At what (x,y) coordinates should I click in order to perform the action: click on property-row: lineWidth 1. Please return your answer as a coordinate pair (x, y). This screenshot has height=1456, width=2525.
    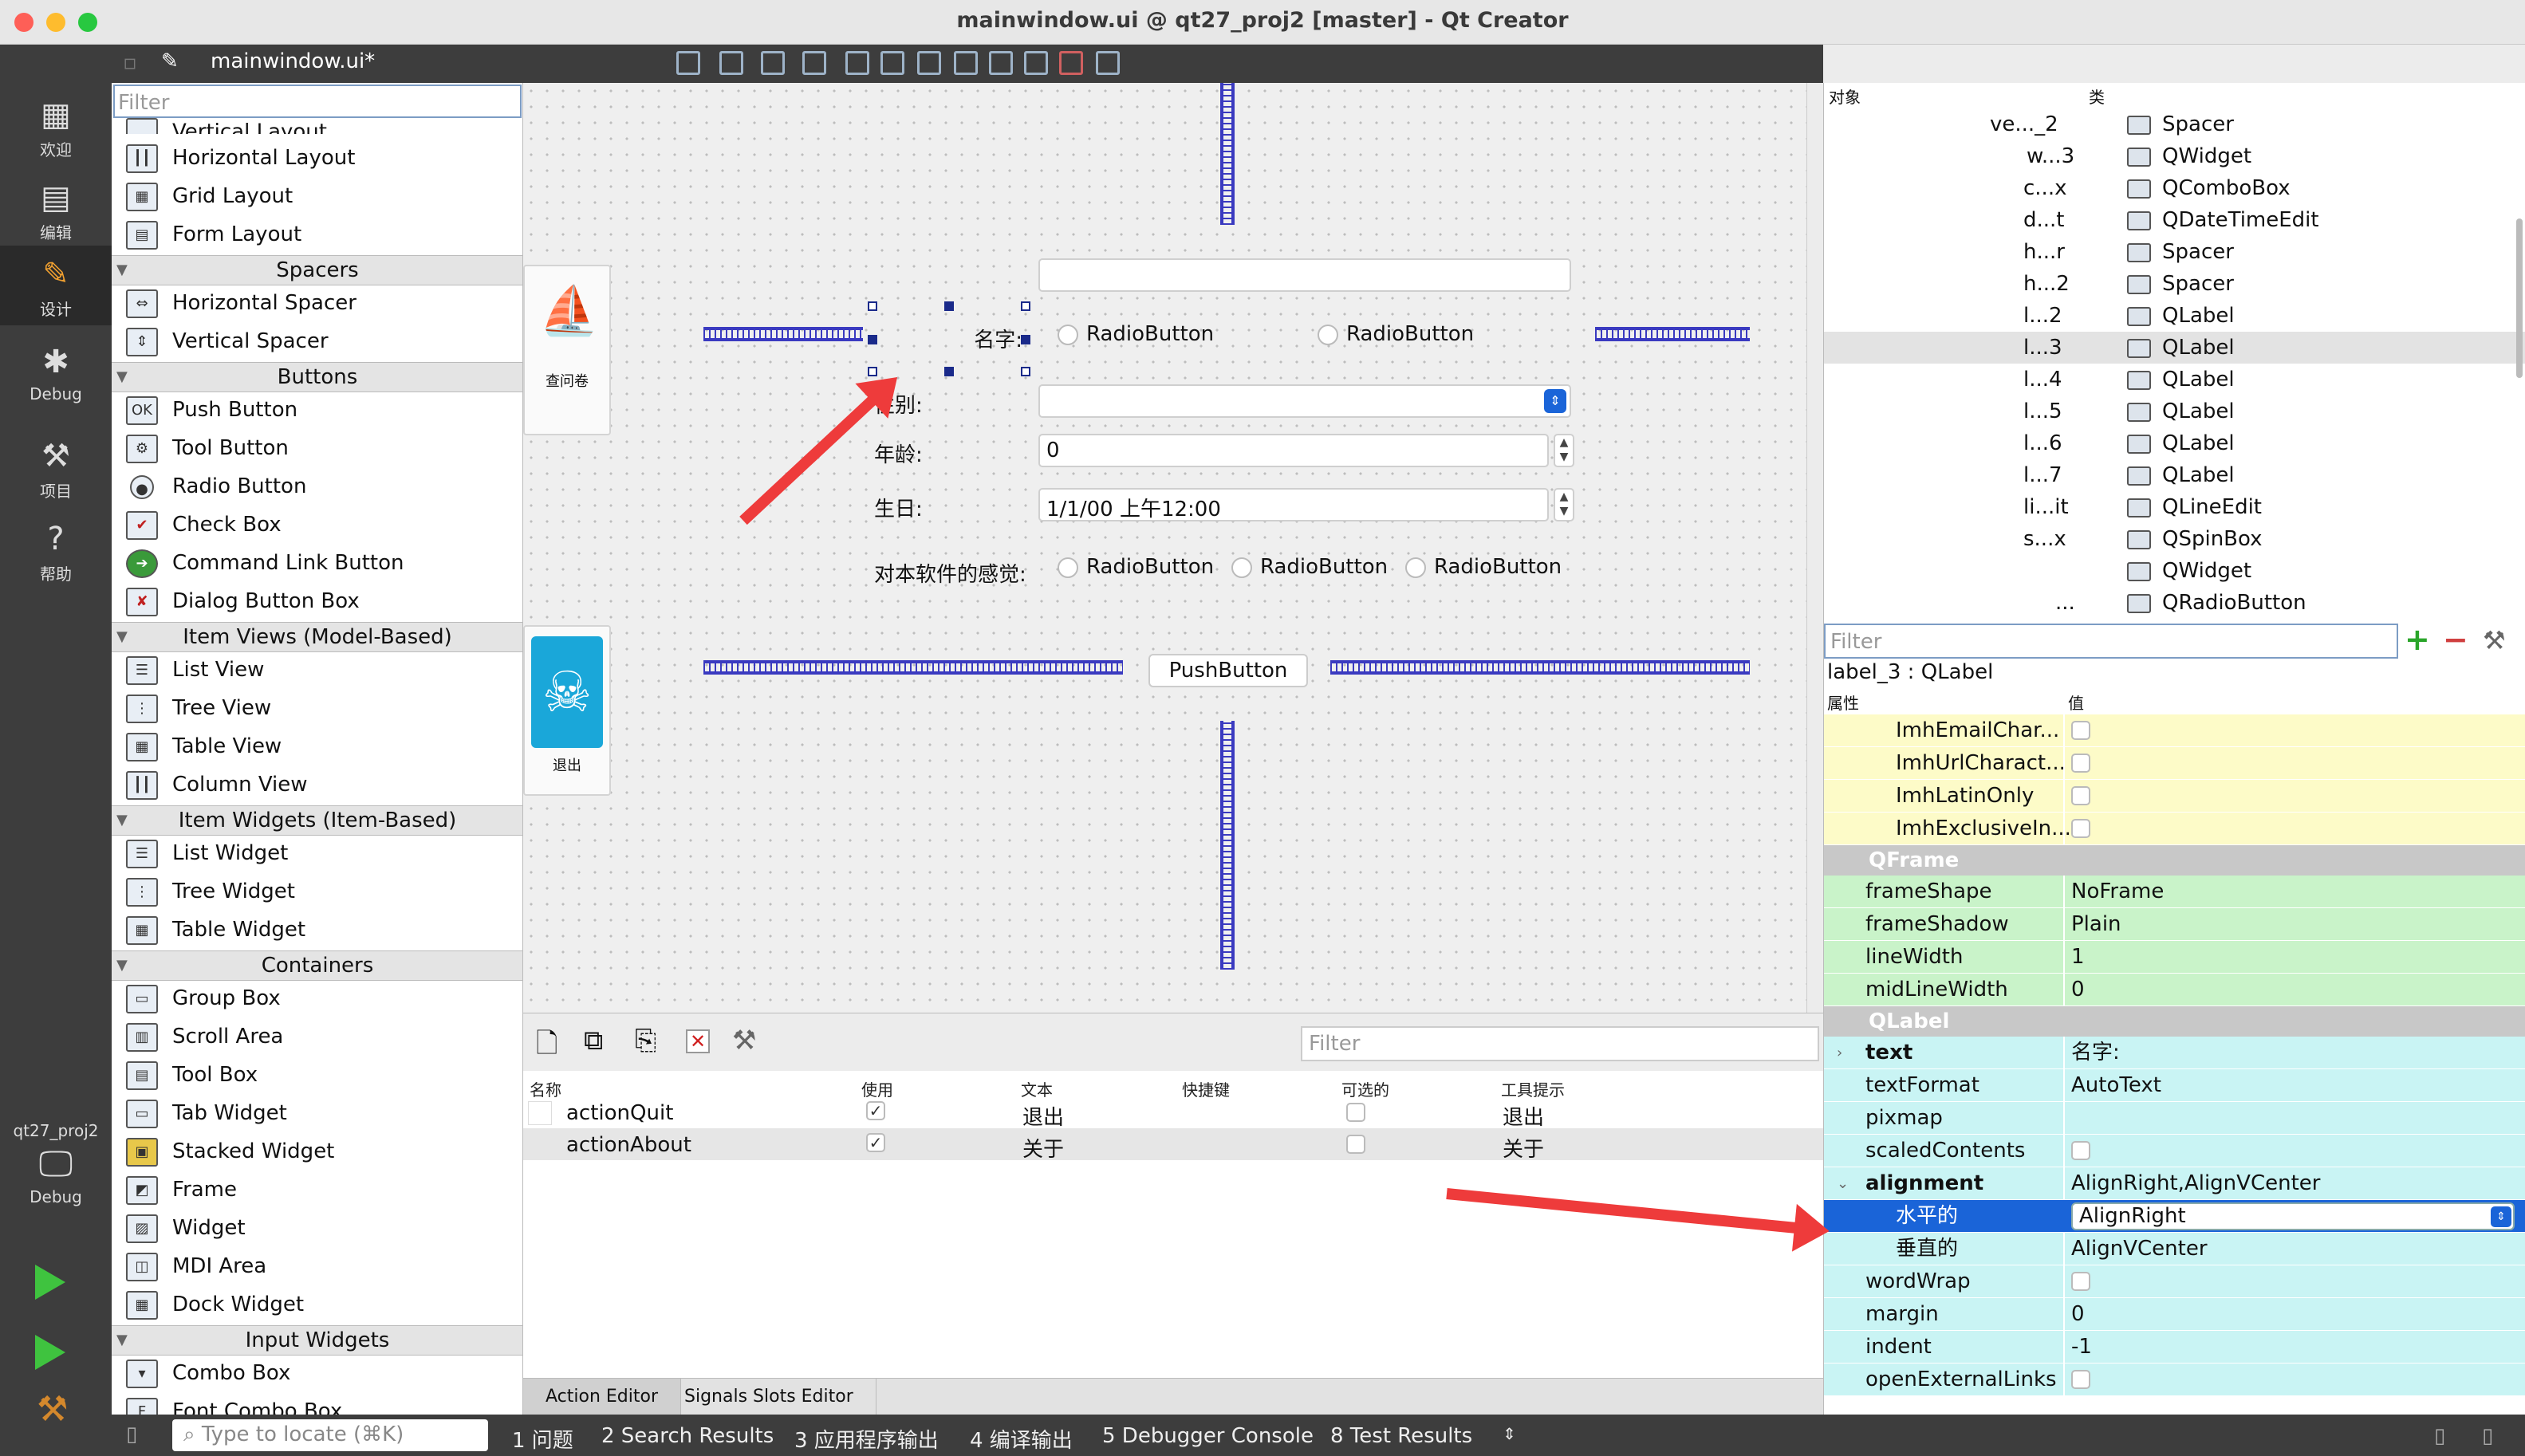
    Looking at the image, I should click on (2174, 957).